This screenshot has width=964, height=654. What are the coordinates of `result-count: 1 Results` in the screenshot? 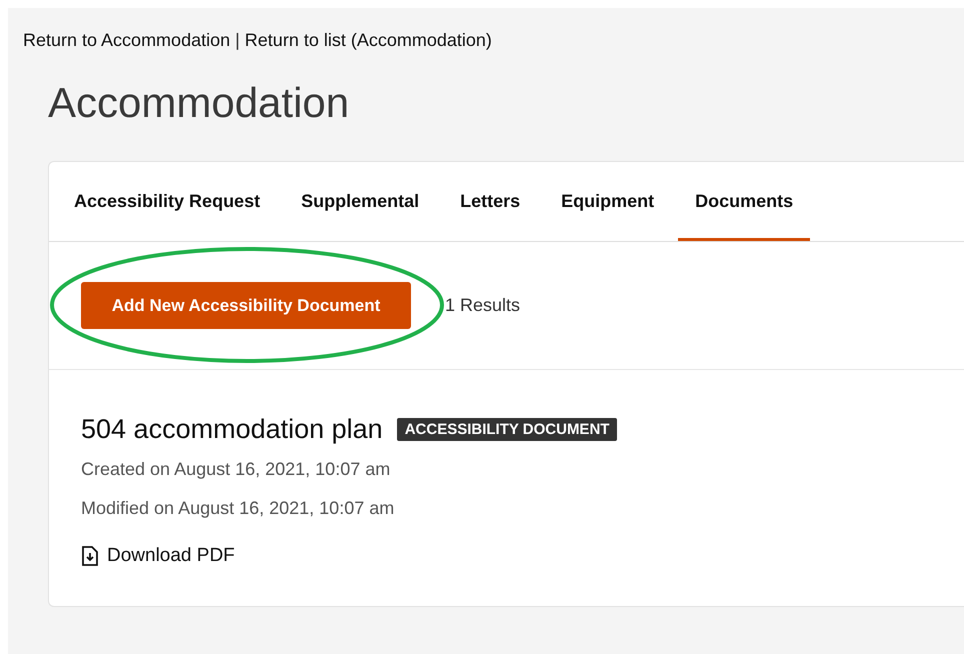 It's located at (482, 305).